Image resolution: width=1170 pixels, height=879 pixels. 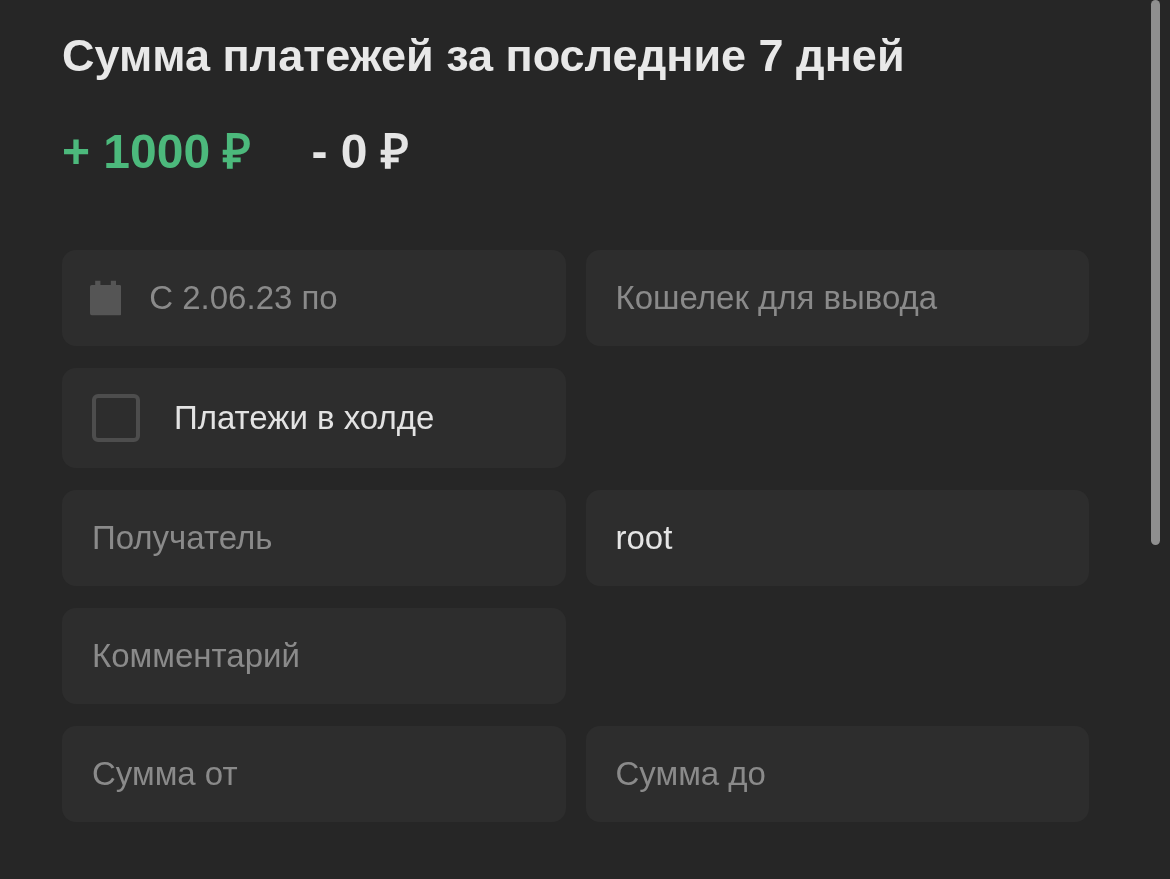 What do you see at coordinates (157, 152) in the screenshot?
I see `income-total: + 1000 ₽` at bounding box center [157, 152].